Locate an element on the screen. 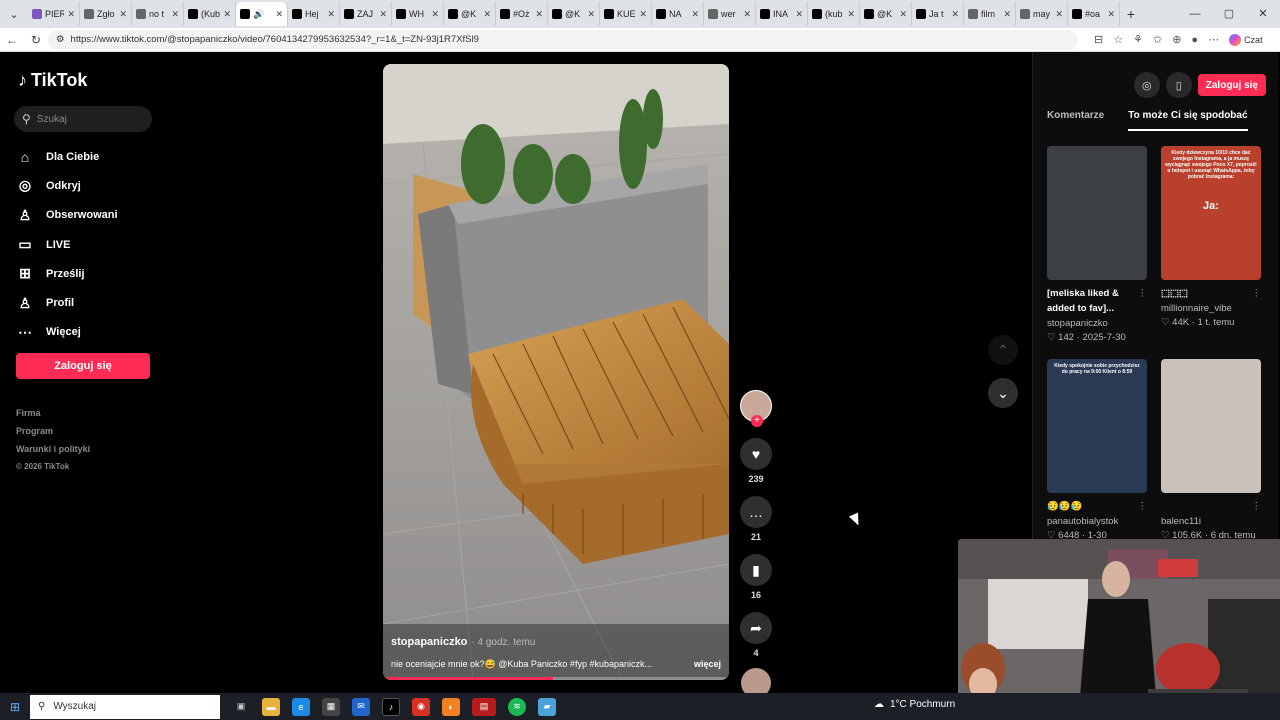 This screenshot has width=1280, height=720. footer-link-program: Program is located at coordinates (53, 435).